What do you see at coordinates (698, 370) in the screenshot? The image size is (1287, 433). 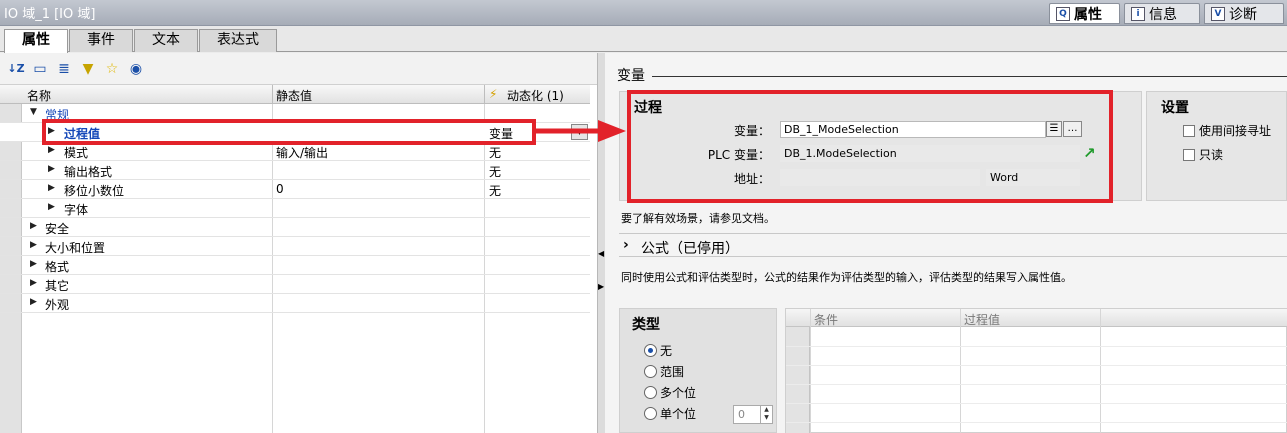 I see `evaluation-type-group: 类型 无 范围 多个位 单个位 0 ▲ ▼` at bounding box center [698, 370].